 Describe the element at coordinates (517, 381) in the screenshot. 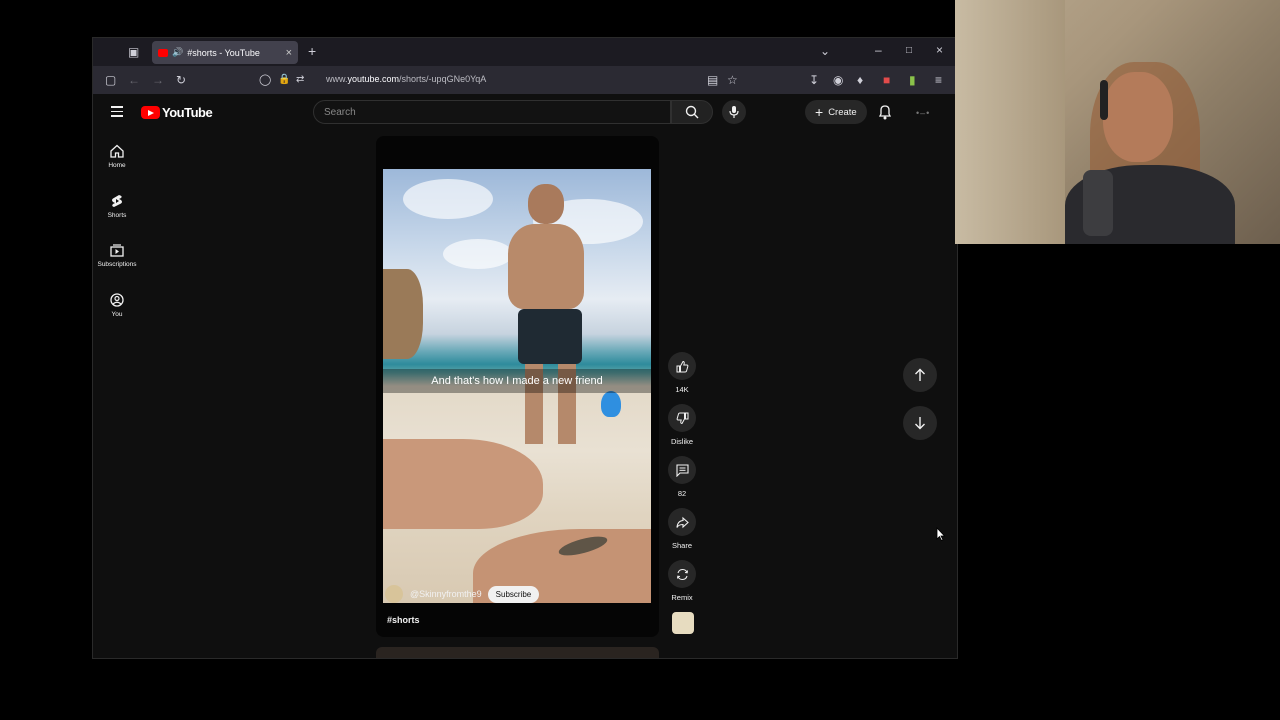

I see `video-caption: And that's how I made a new friend` at that location.